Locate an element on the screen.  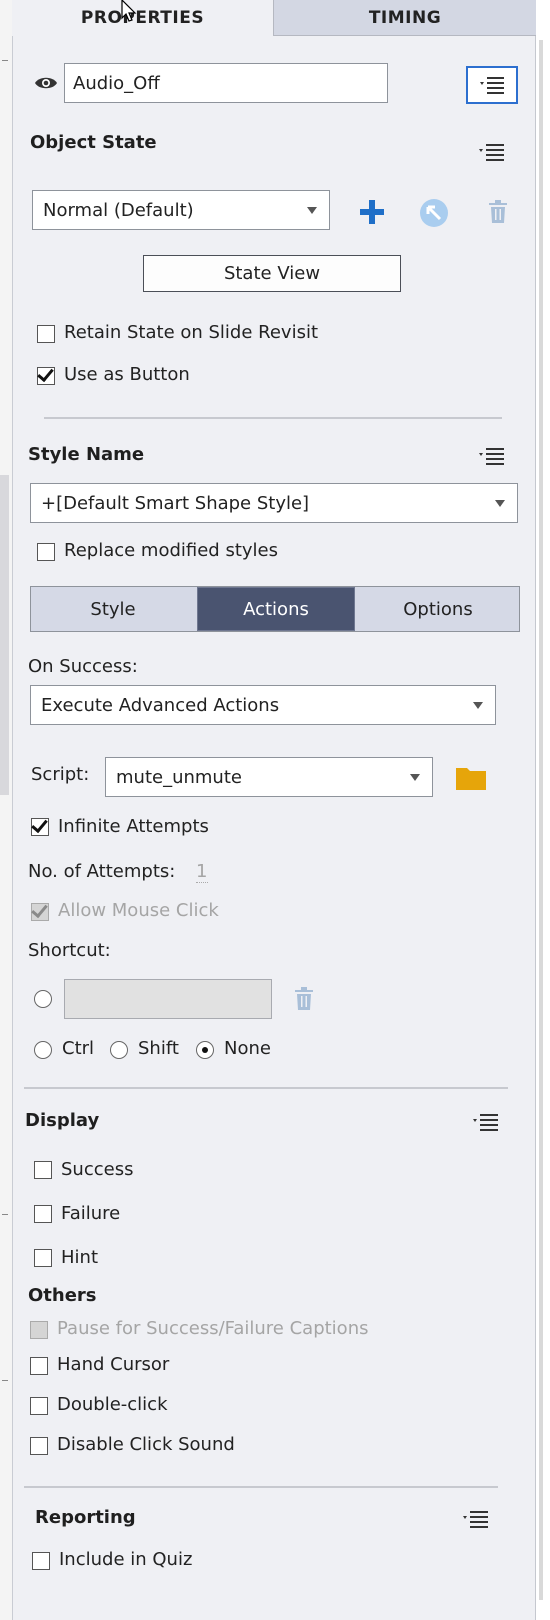
use-as-button-checkbox is located at coordinates (46, 376).